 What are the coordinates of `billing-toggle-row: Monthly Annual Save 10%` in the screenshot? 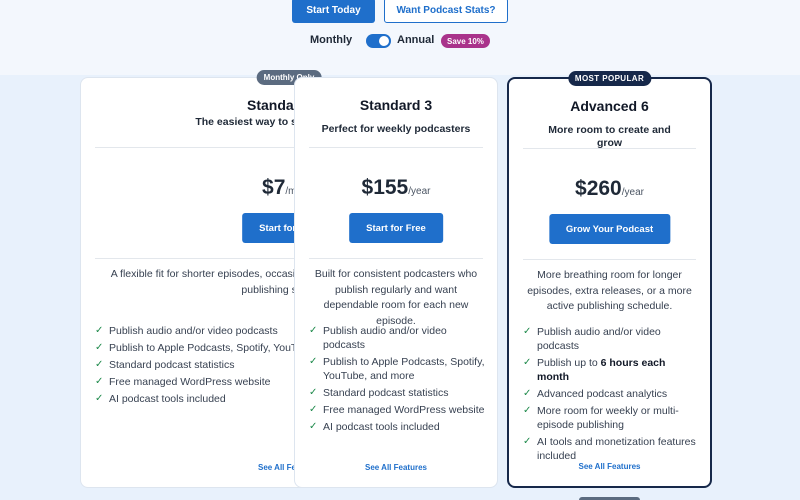 It's located at (400, 41).